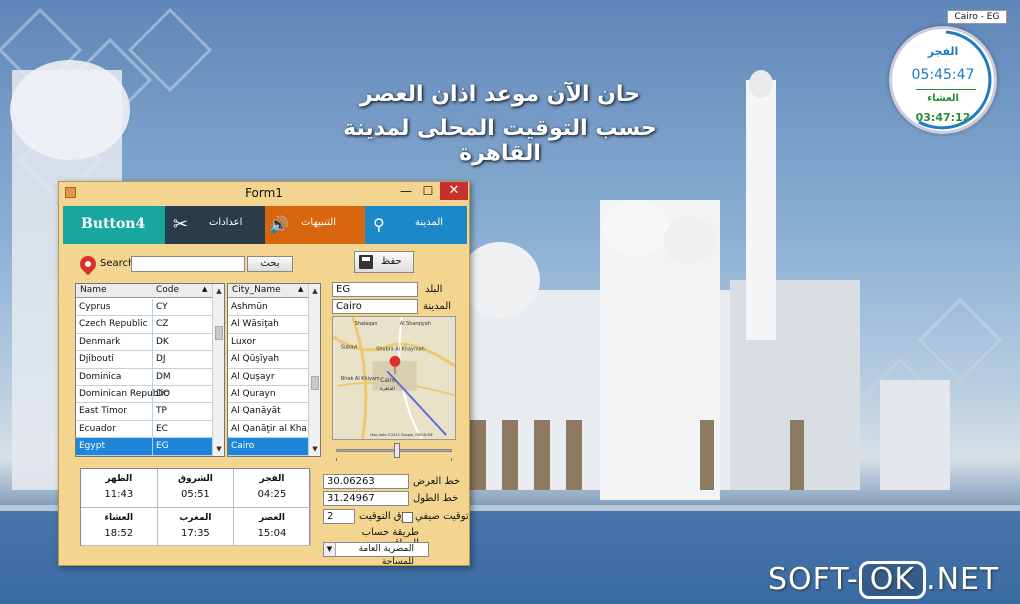 The width and height of the screenshot is (1020, 604). Describe the element at coordinates (93, 290) in the screenshot. I see `header-name: Name` at that location.